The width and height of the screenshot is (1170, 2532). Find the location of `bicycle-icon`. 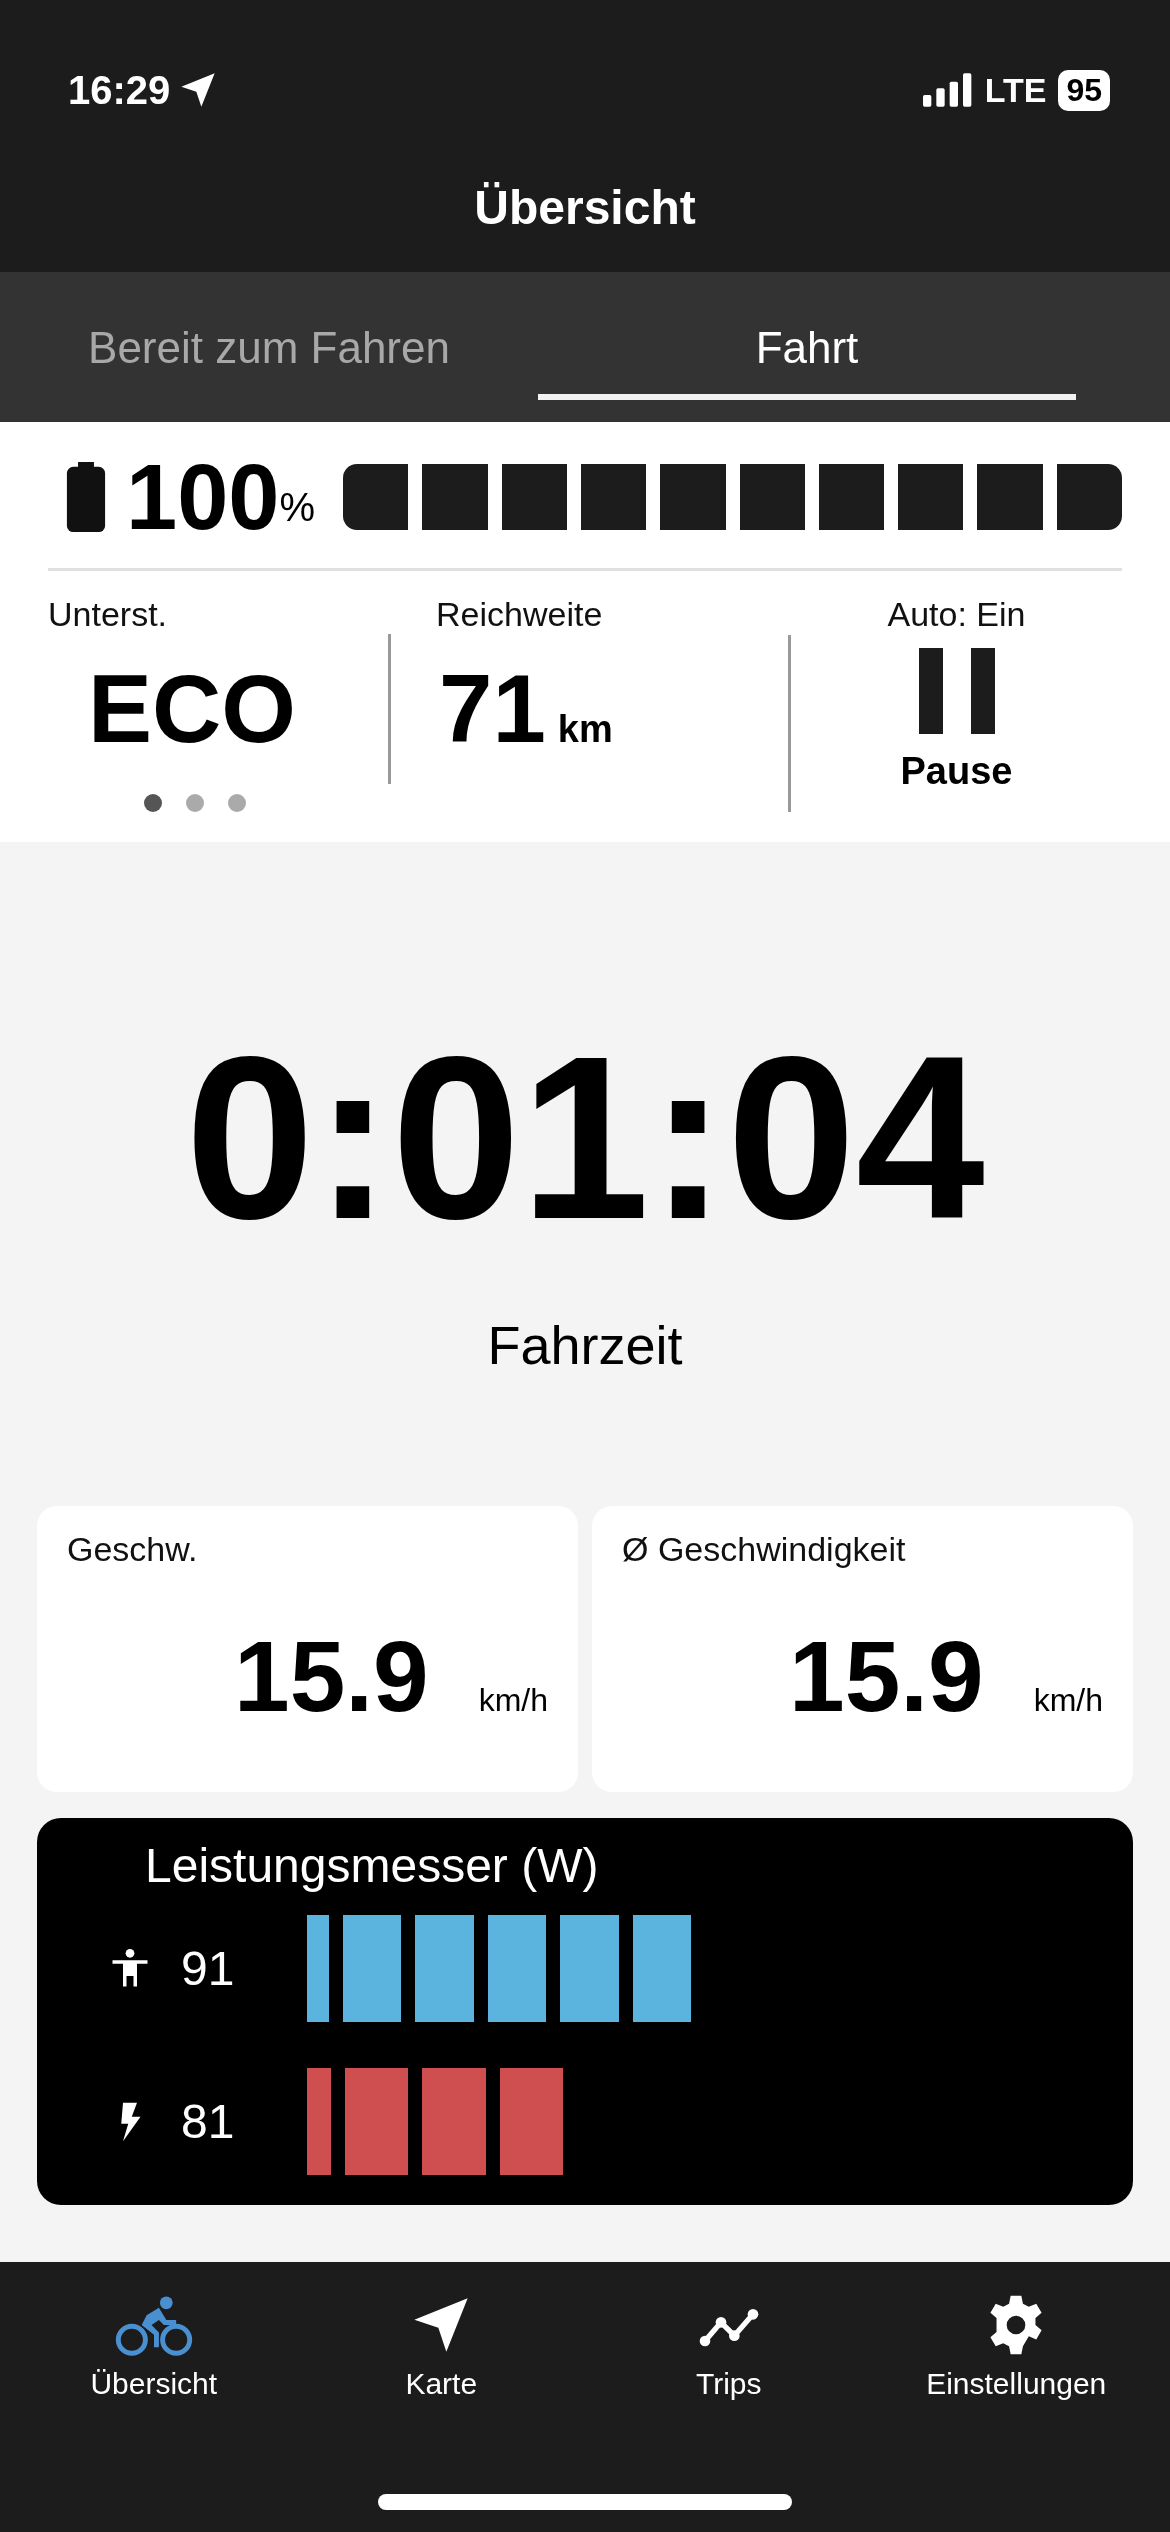

bicycle-icon is located at coordinates (153, 2325).